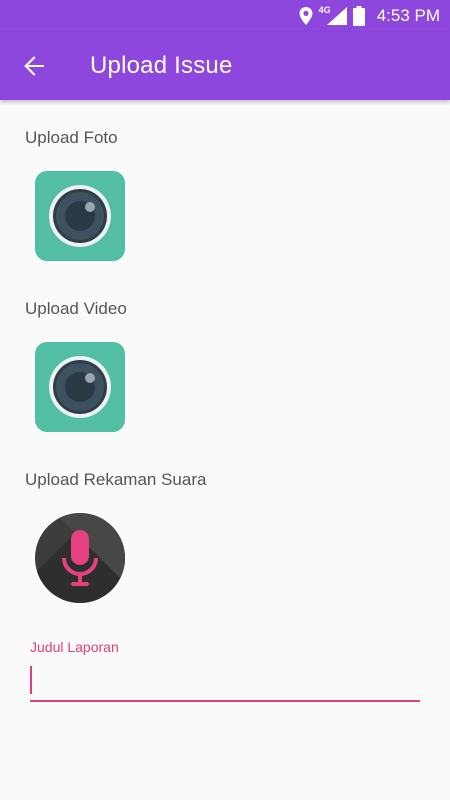  Describe the element at coordinates (161, 65) in the screenshot. I see `page-title: Upload Issue` at that location.